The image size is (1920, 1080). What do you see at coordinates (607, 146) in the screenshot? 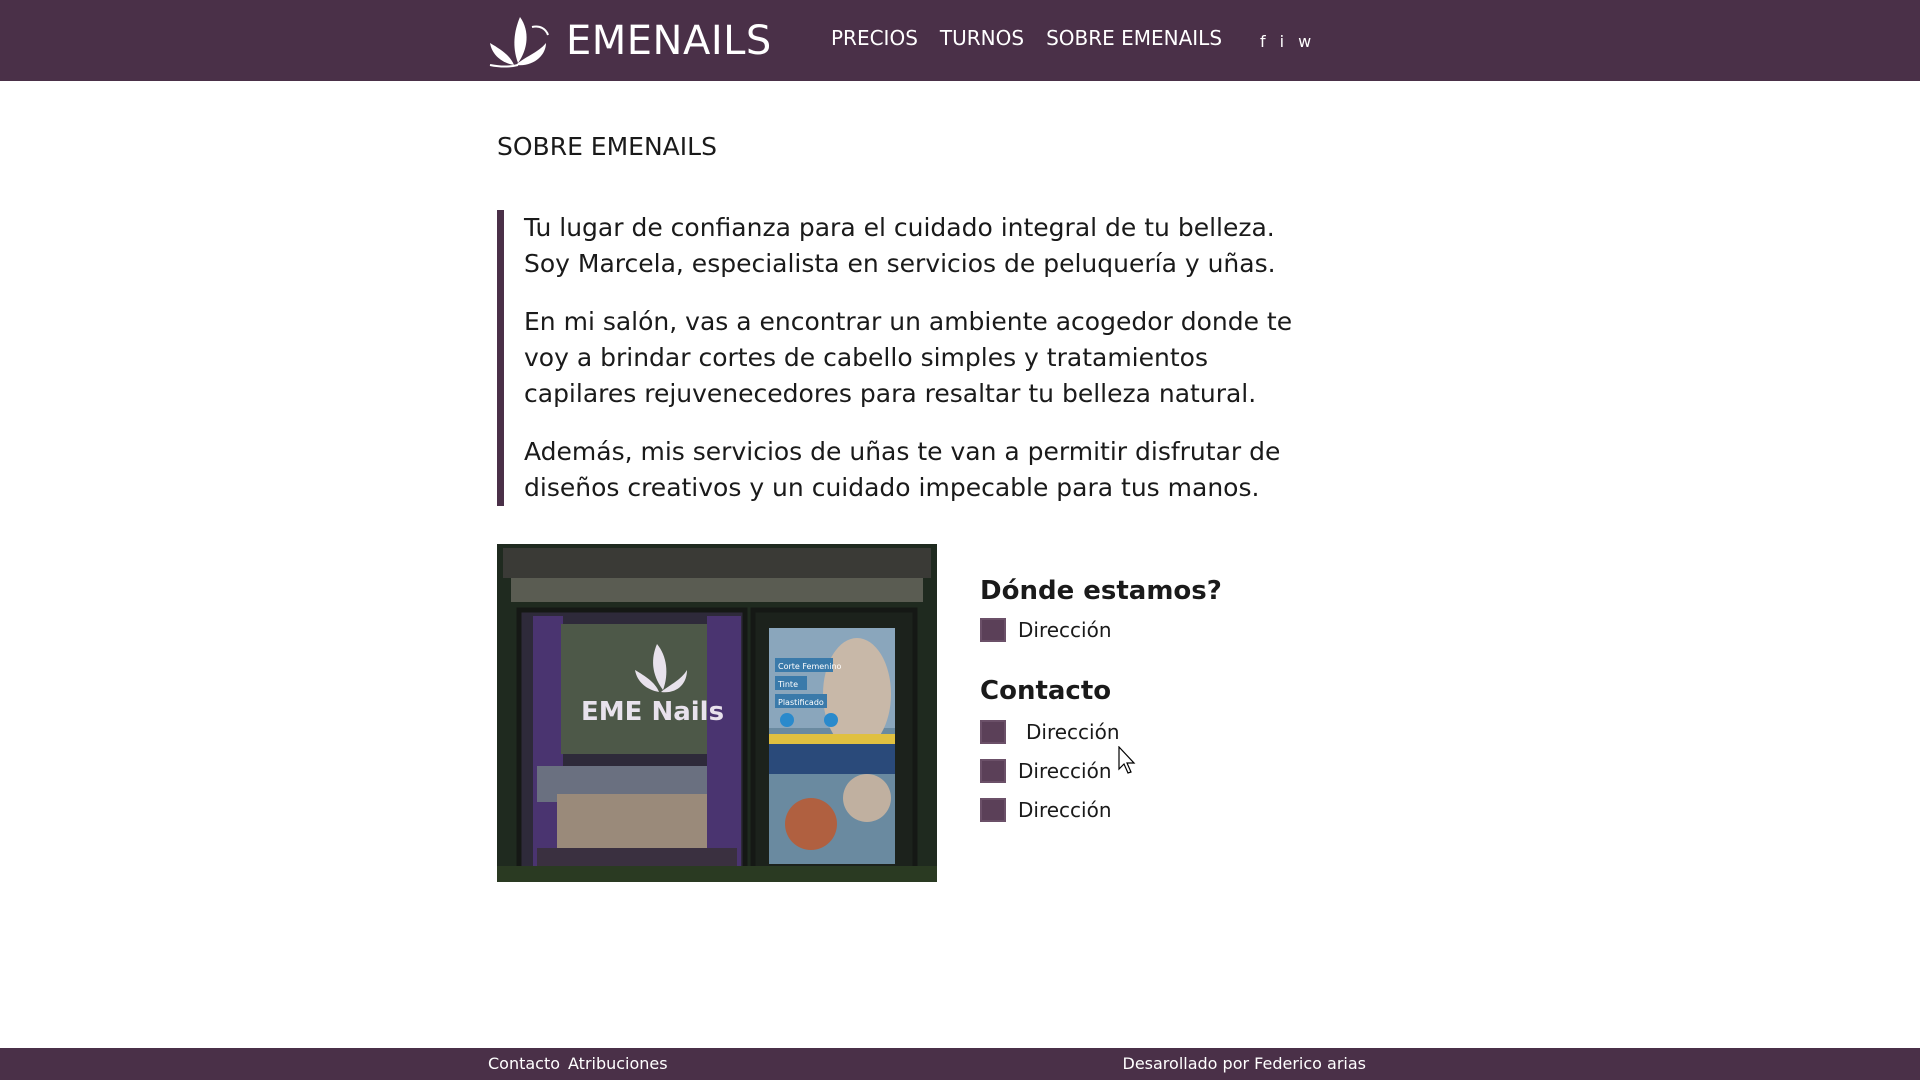
I see `page-title: SOBRE EMENAILS` at bounding box center [607, 146].